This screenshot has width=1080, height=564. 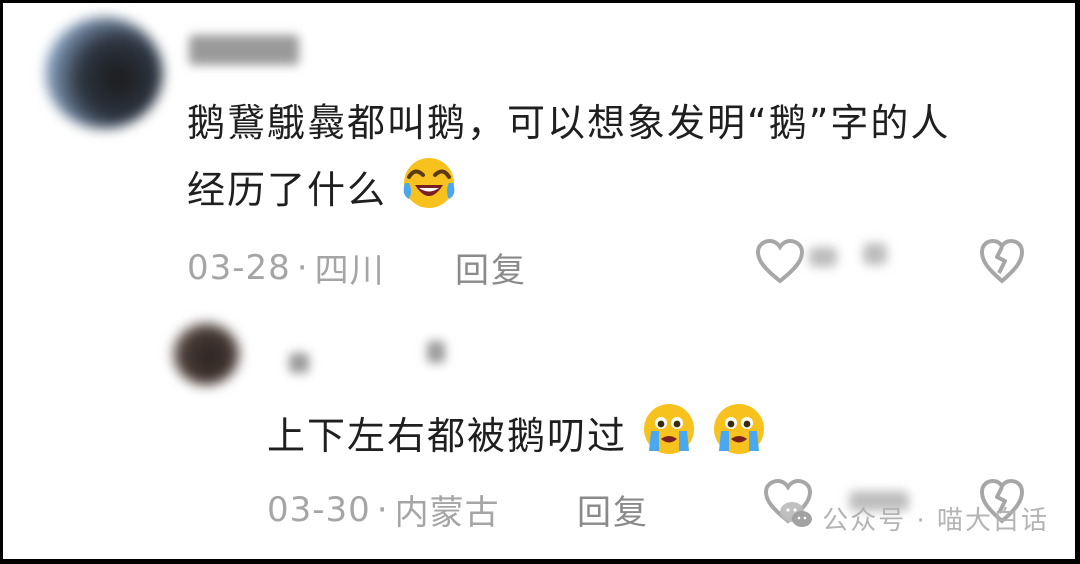 I want to click on reply-meta: 03-30 · 内蒙古, so click(x=383, y=509).